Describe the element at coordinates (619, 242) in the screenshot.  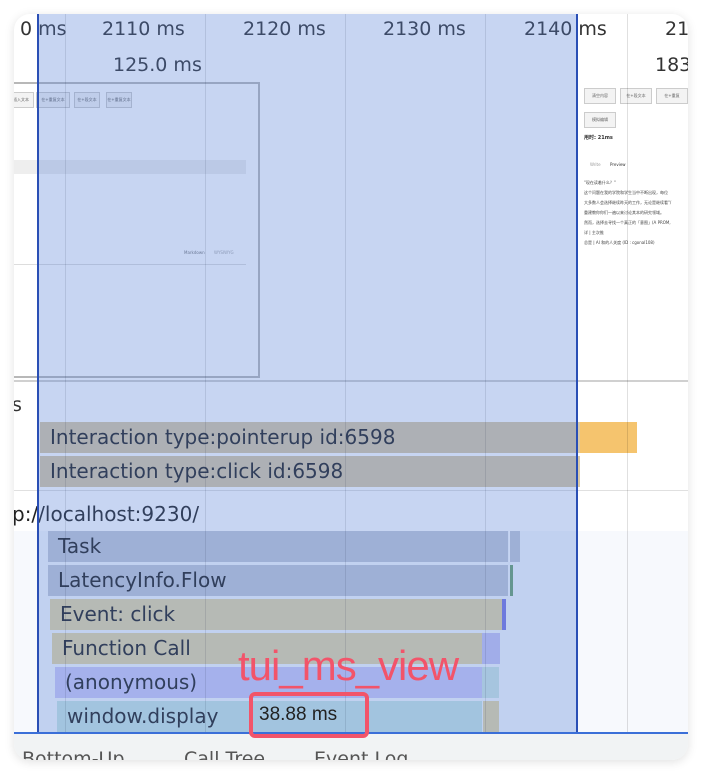
I see `preview-line: 总是 | AI 和的人关度 (ID : cgonal108)` at that location.